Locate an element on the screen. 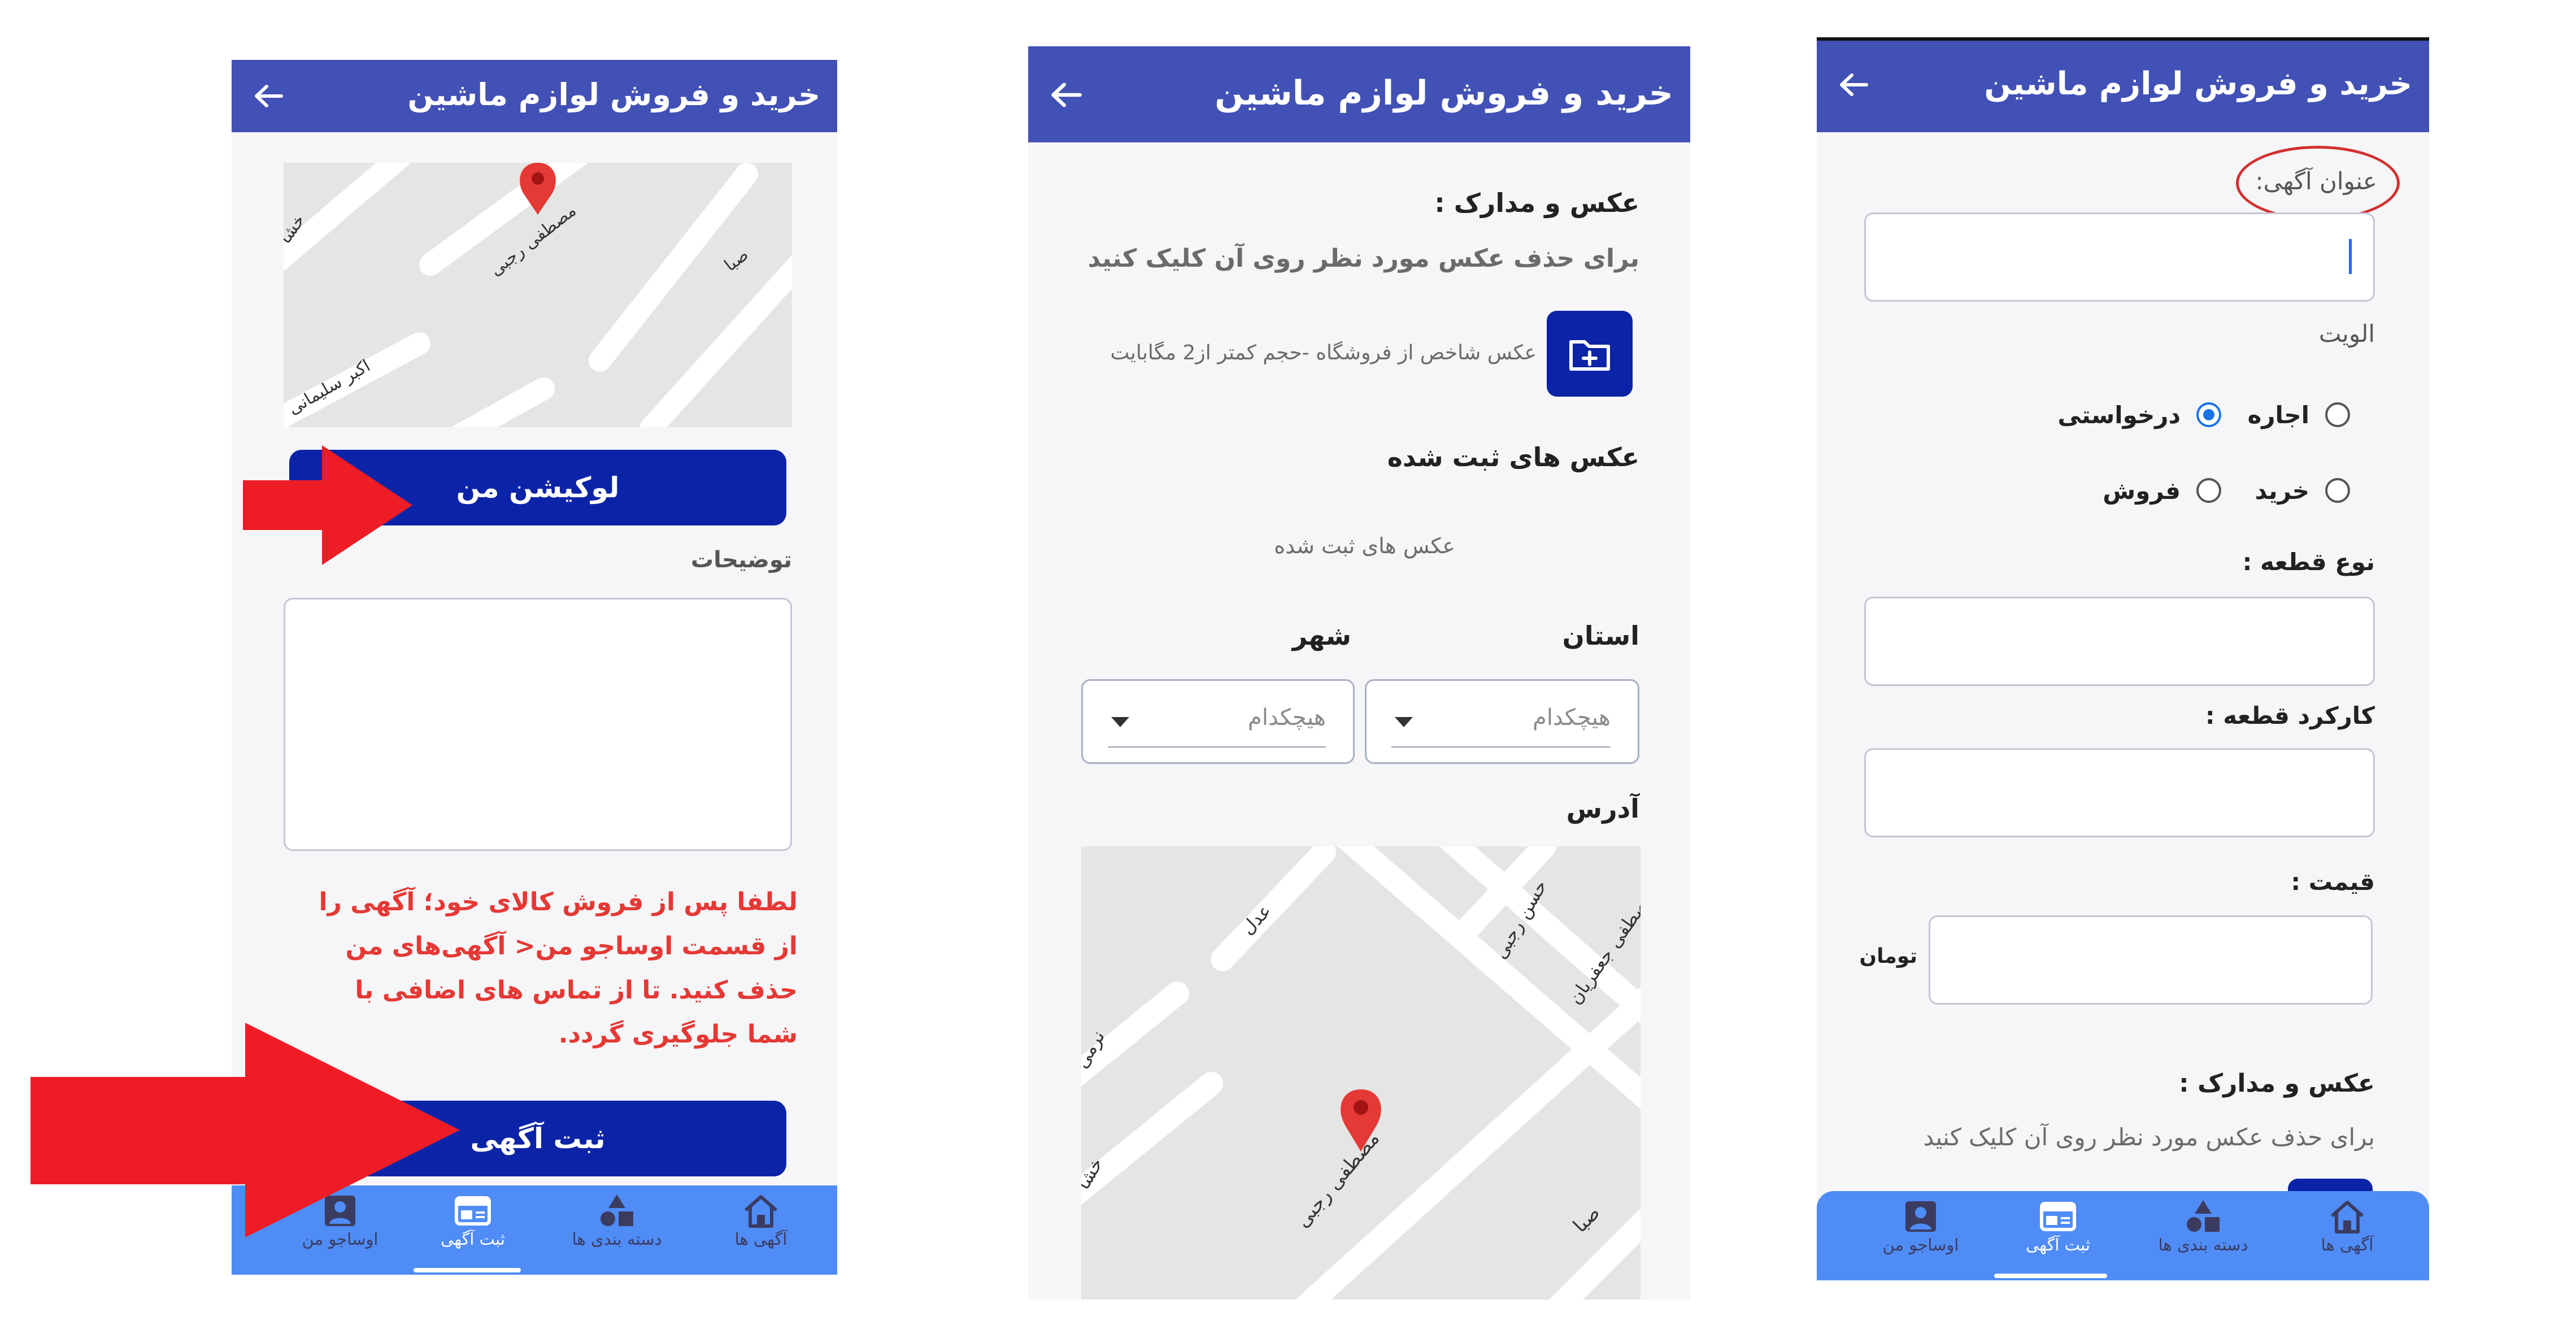 This screenshot has width=2576, height=1338. ad-card-icon is located at coordinates (2058, 1216).